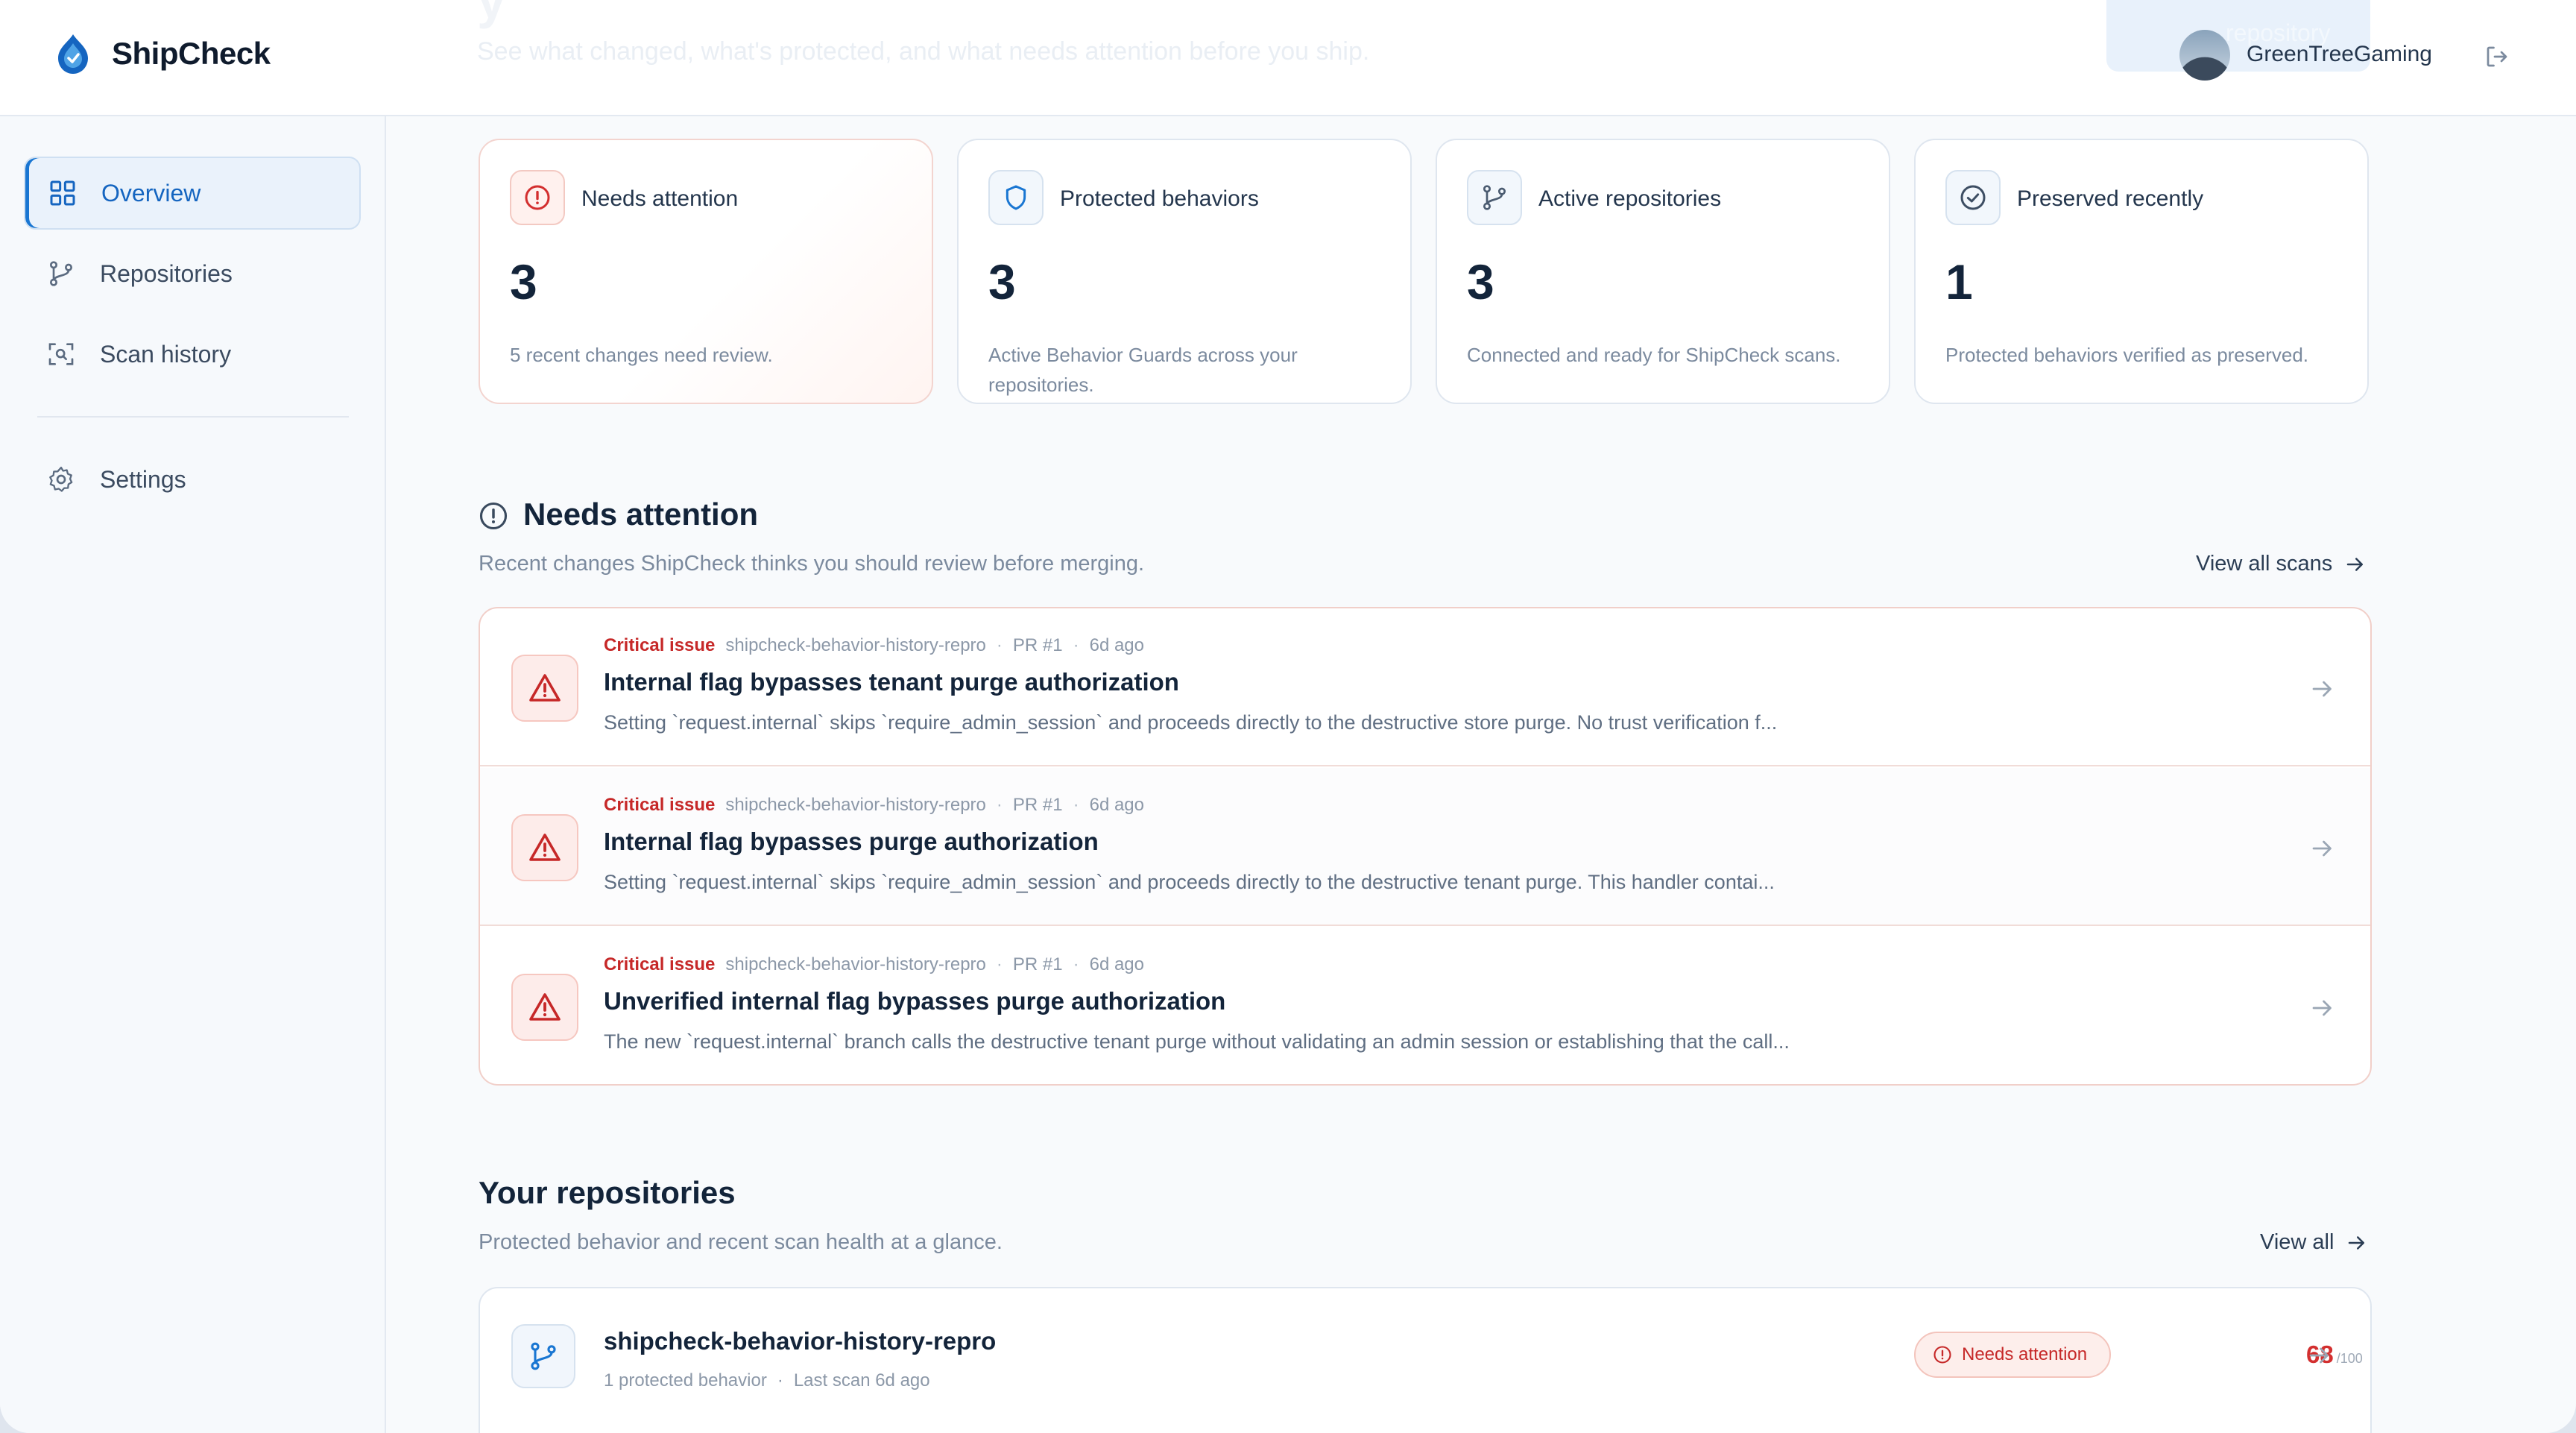  I want to click on sidebar-item-label: Settings, so click(143, 479).